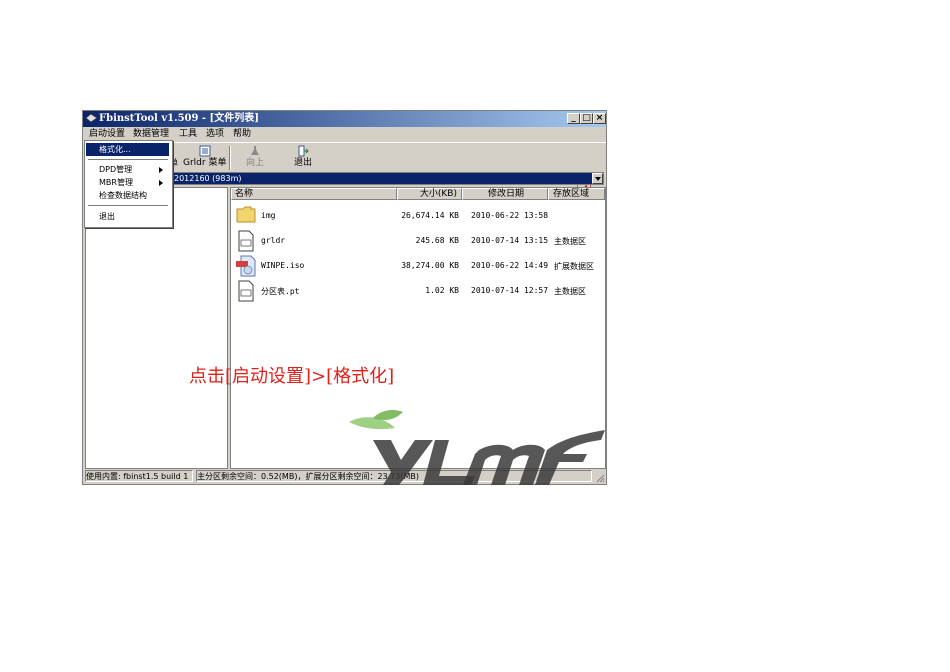  I want to click on partition-tree-pane, so click(156, 328).